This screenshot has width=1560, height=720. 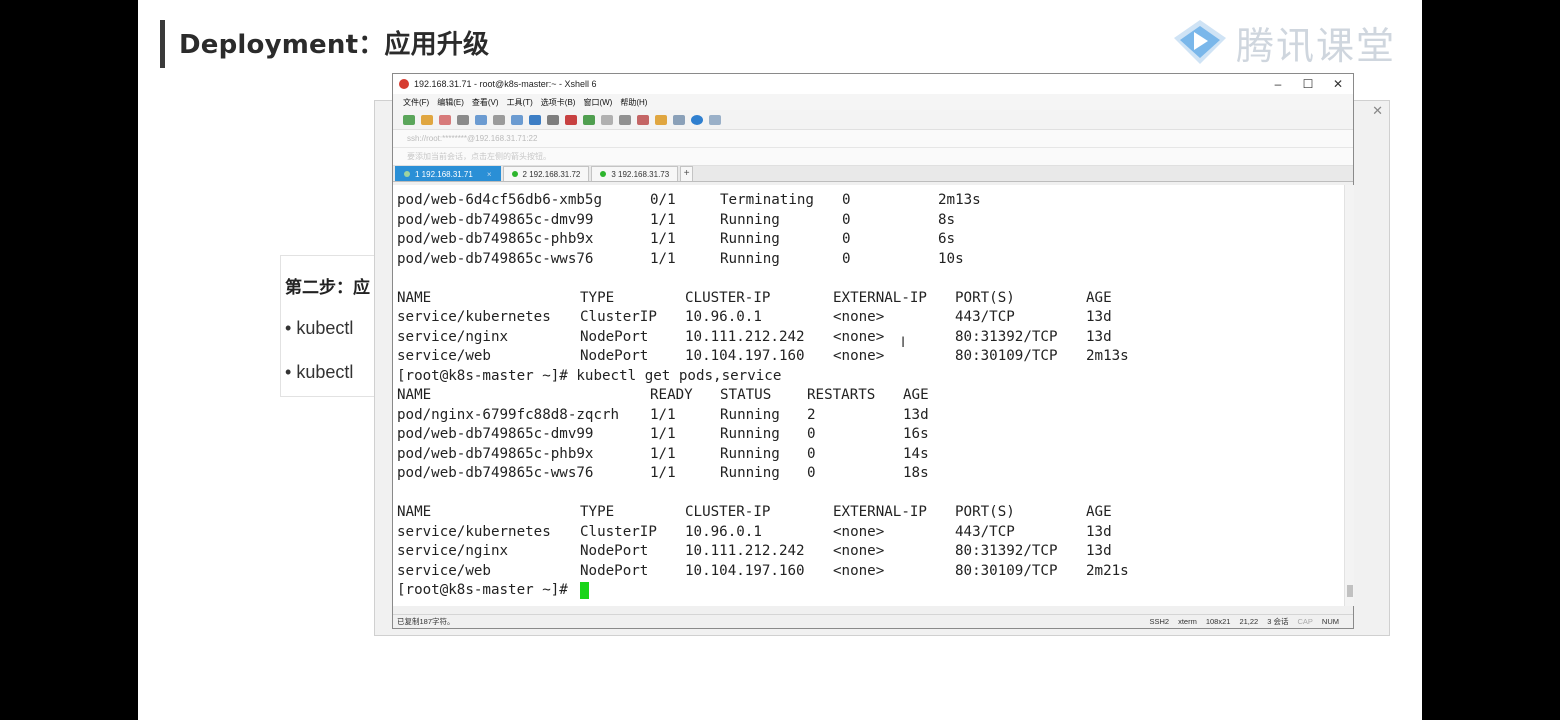 What do you see at coordinates (687, 173) in the screenshot?
I see `add-tab-button: +` at bounding box center [687, 173].